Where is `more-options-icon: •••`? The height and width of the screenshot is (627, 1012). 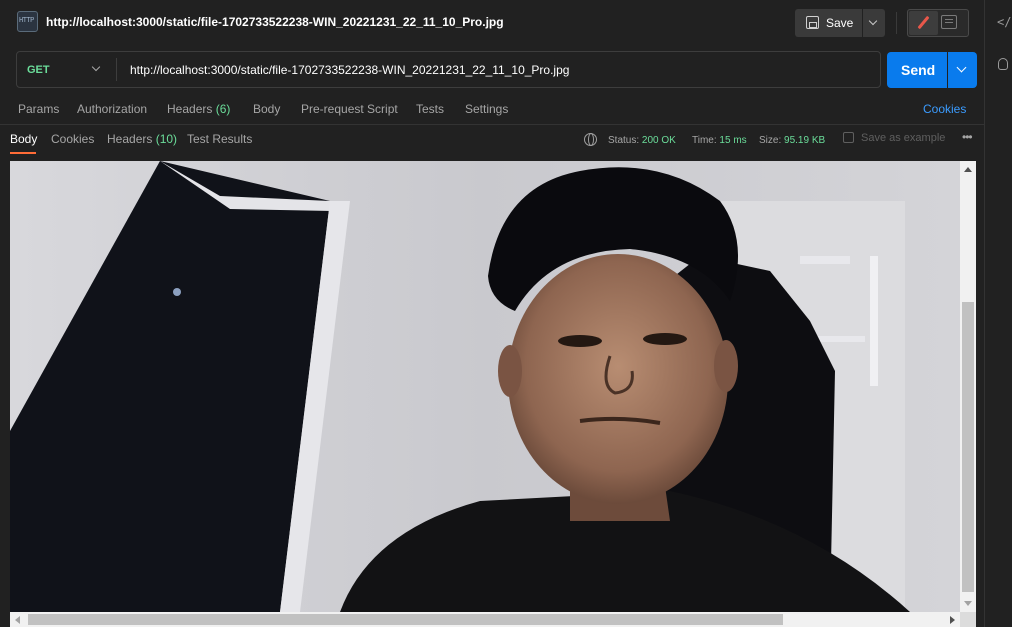
more-options-icon: ••• is located at coordinates (967, 137).